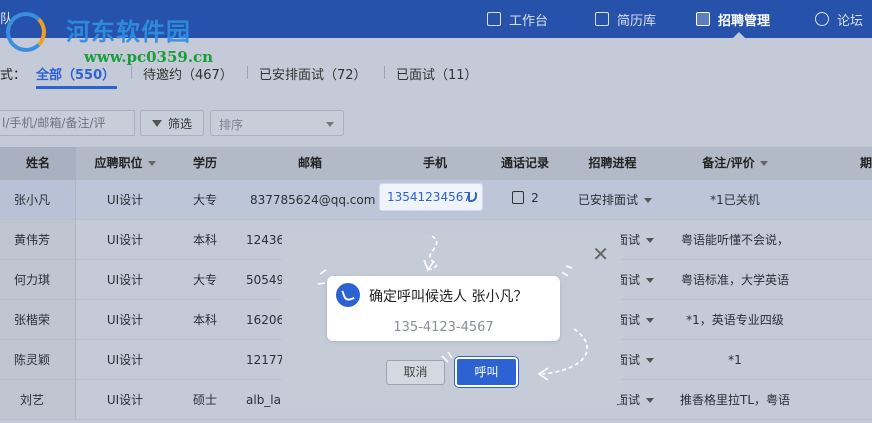 Image resolution: width=872 pixels, height=423 pixels. I want to click on candidate-name: 张小凡, so click(32, 200).